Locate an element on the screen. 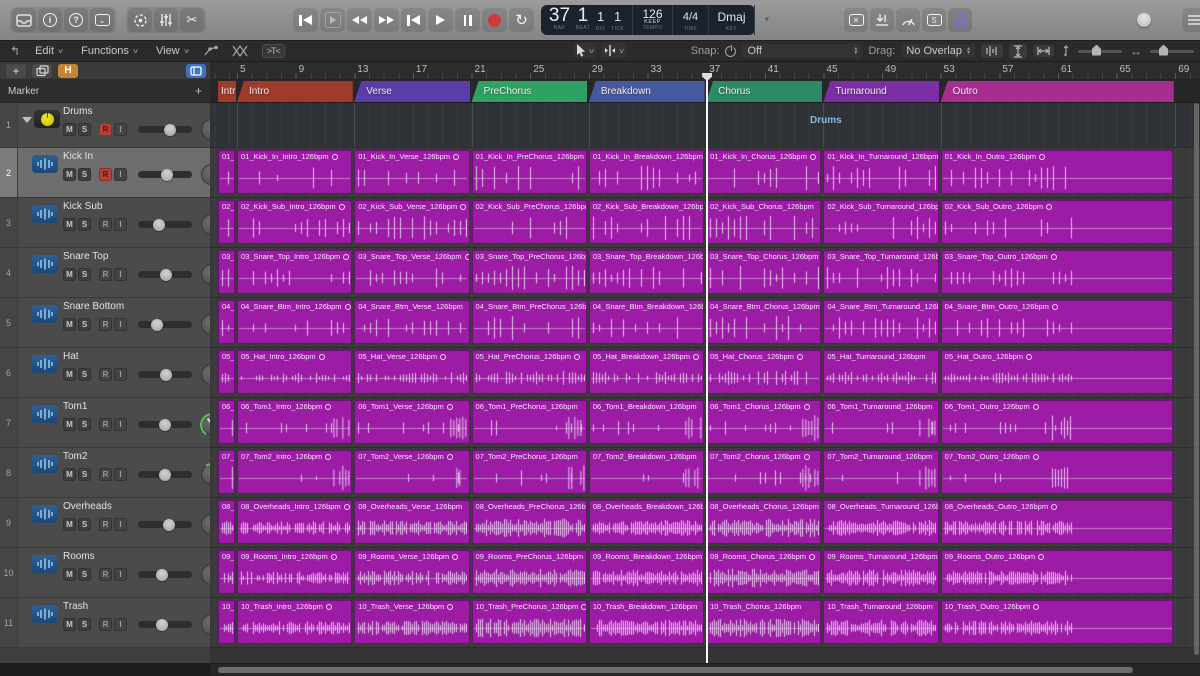 Image resolution: width=1200 pixels, height=676 pixels. region-05_Hat_Breakdown_126bpm: 05_Hat_Breakdown_126bpm is located at coordinates (646, 372).